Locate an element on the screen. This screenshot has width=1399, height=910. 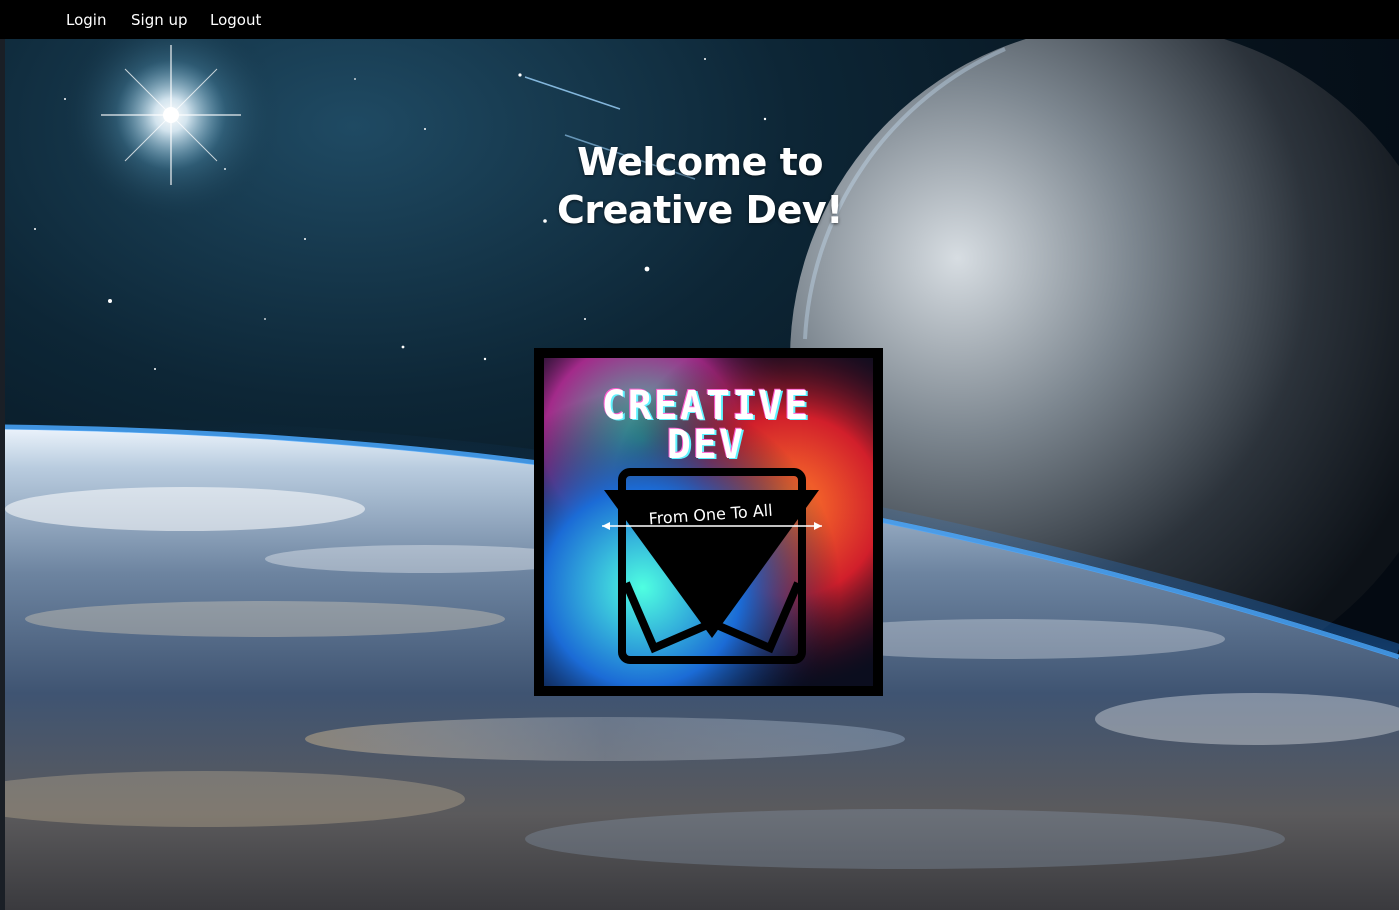
logout-link: Logout is located at coordinates (235, 20).